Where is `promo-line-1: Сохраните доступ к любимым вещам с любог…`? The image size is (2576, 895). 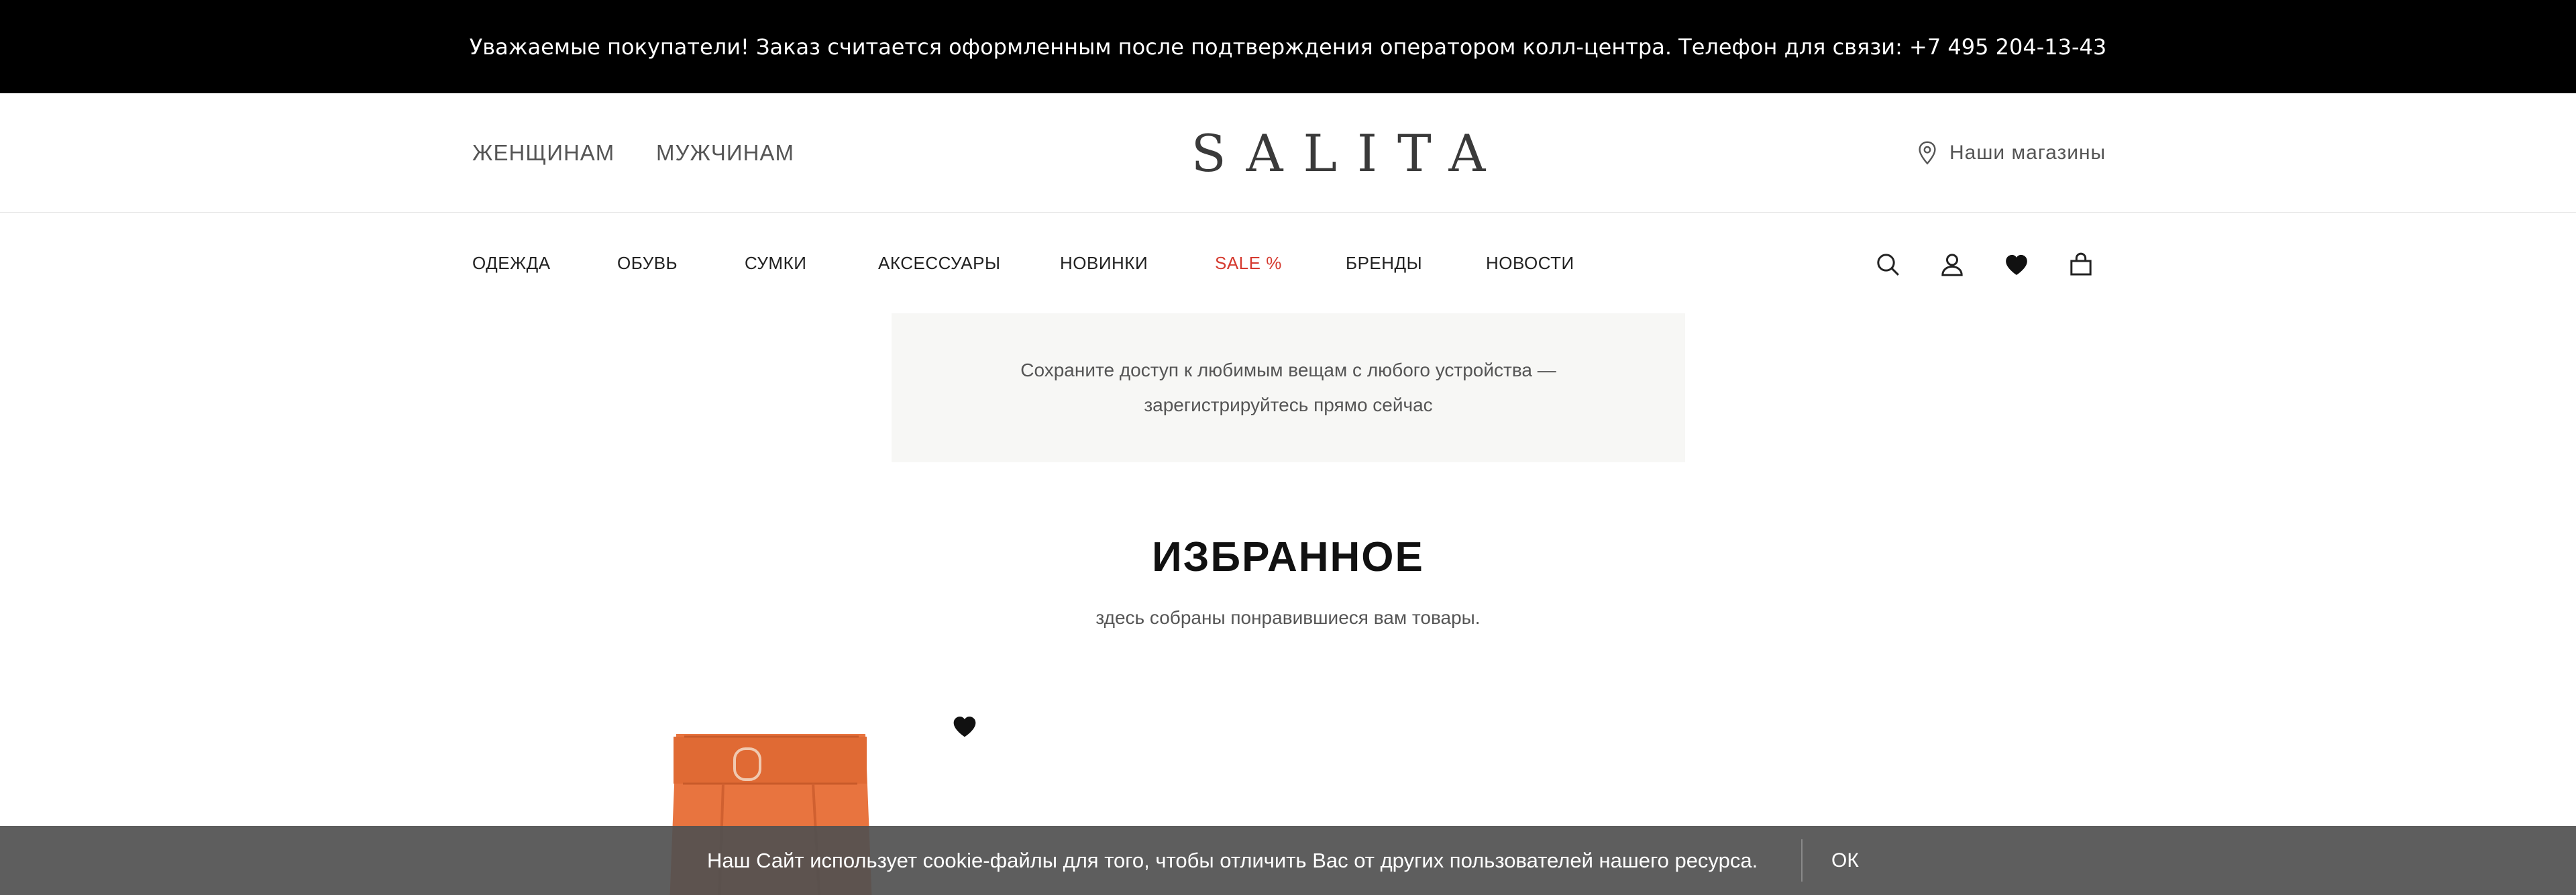 promo-line-1: Сохраните доступ к любимым вещам с любог… is located at coordinates (1288, 370).